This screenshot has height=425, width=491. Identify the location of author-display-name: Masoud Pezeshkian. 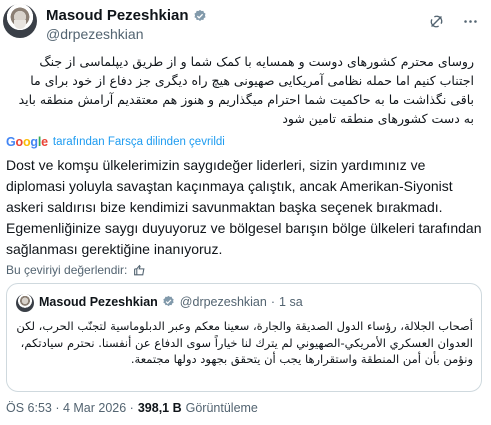
(117, 15).